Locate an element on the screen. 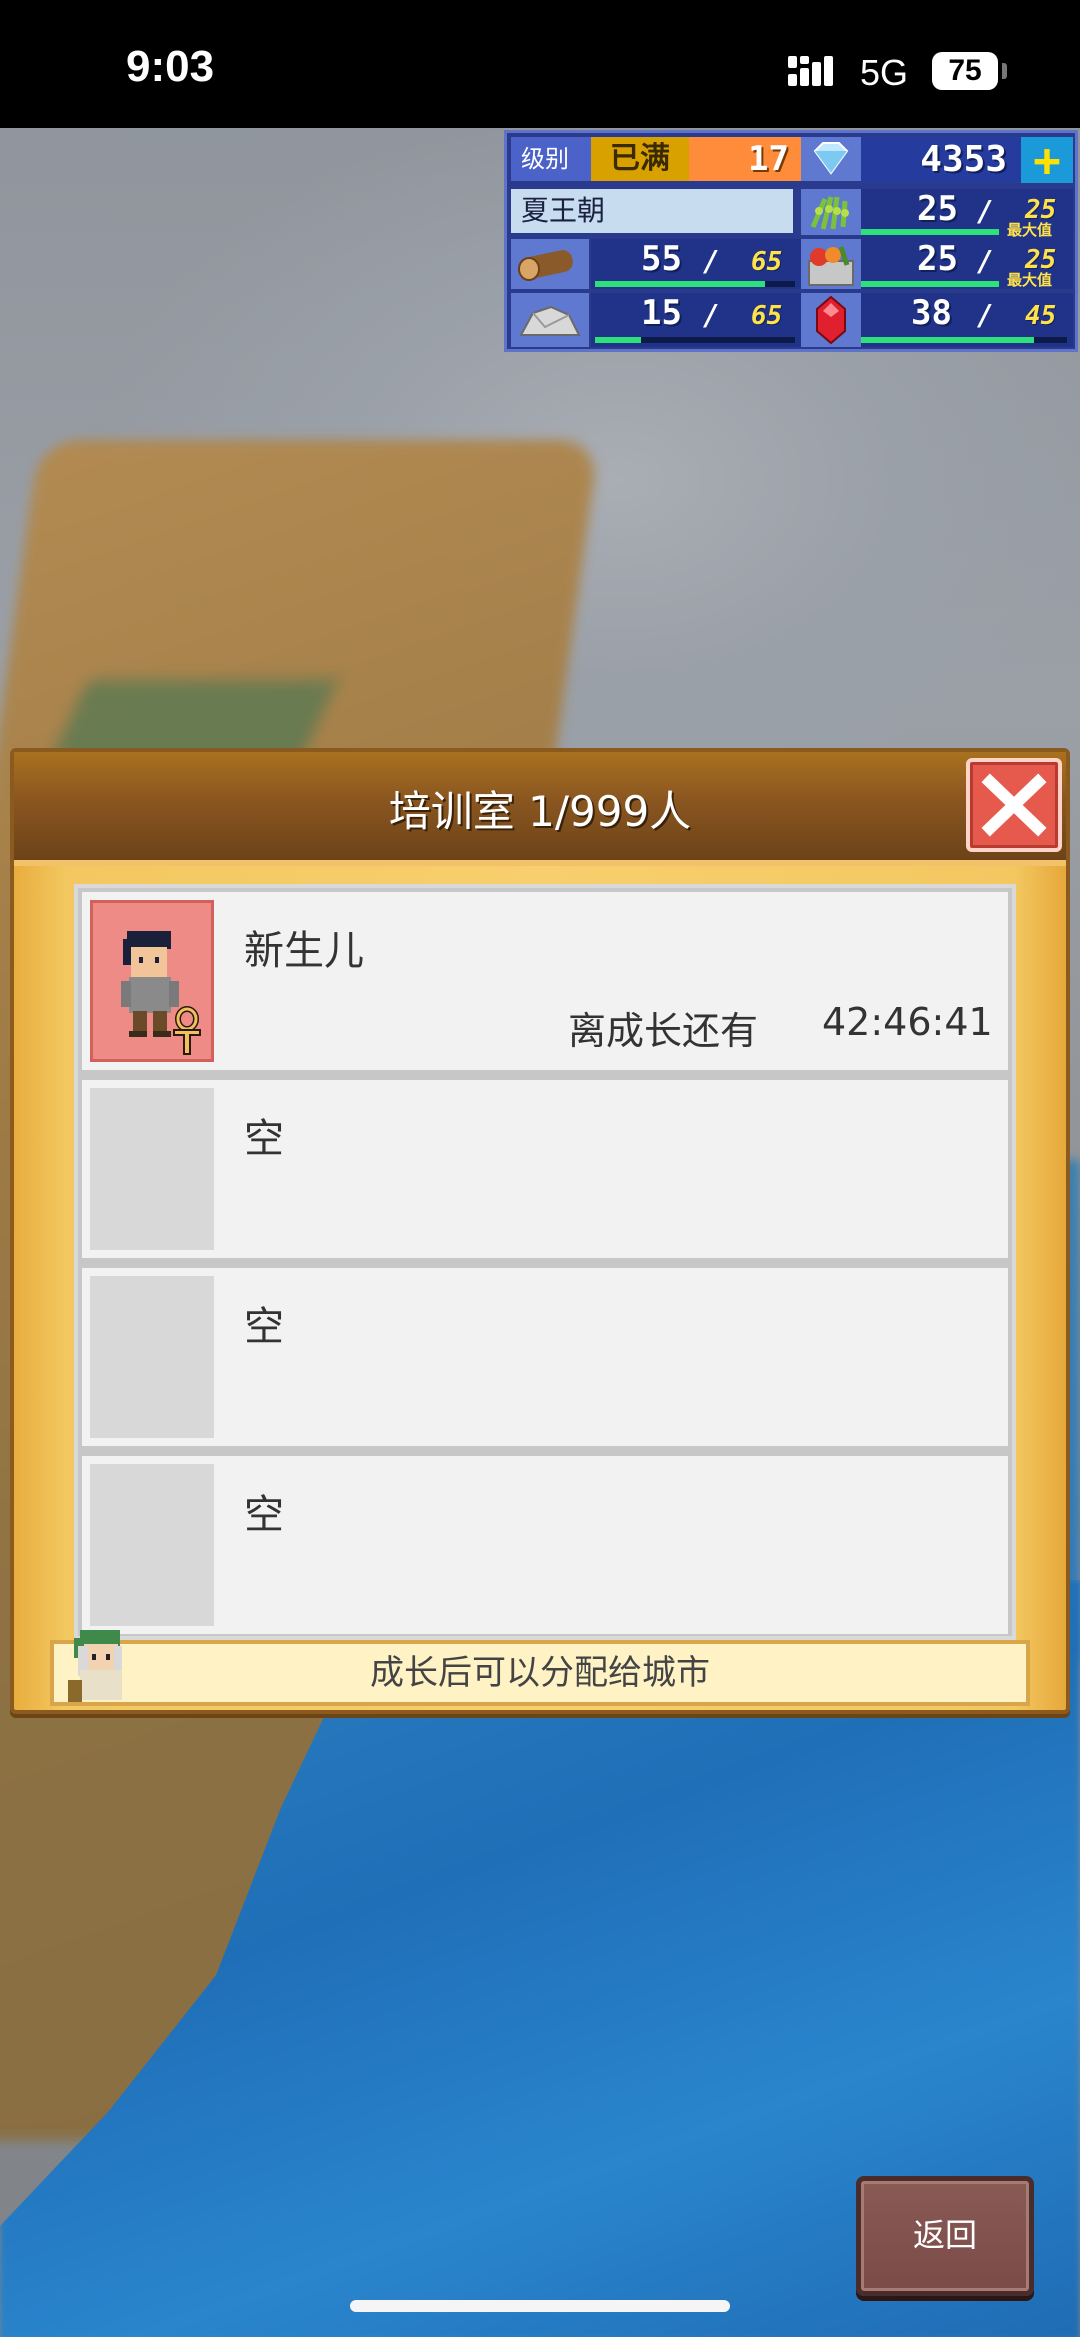 This screenshot has height=2337, width=1080. dialog-titlebar: 培训室 1/999人 is located at coordinates (540, 809).